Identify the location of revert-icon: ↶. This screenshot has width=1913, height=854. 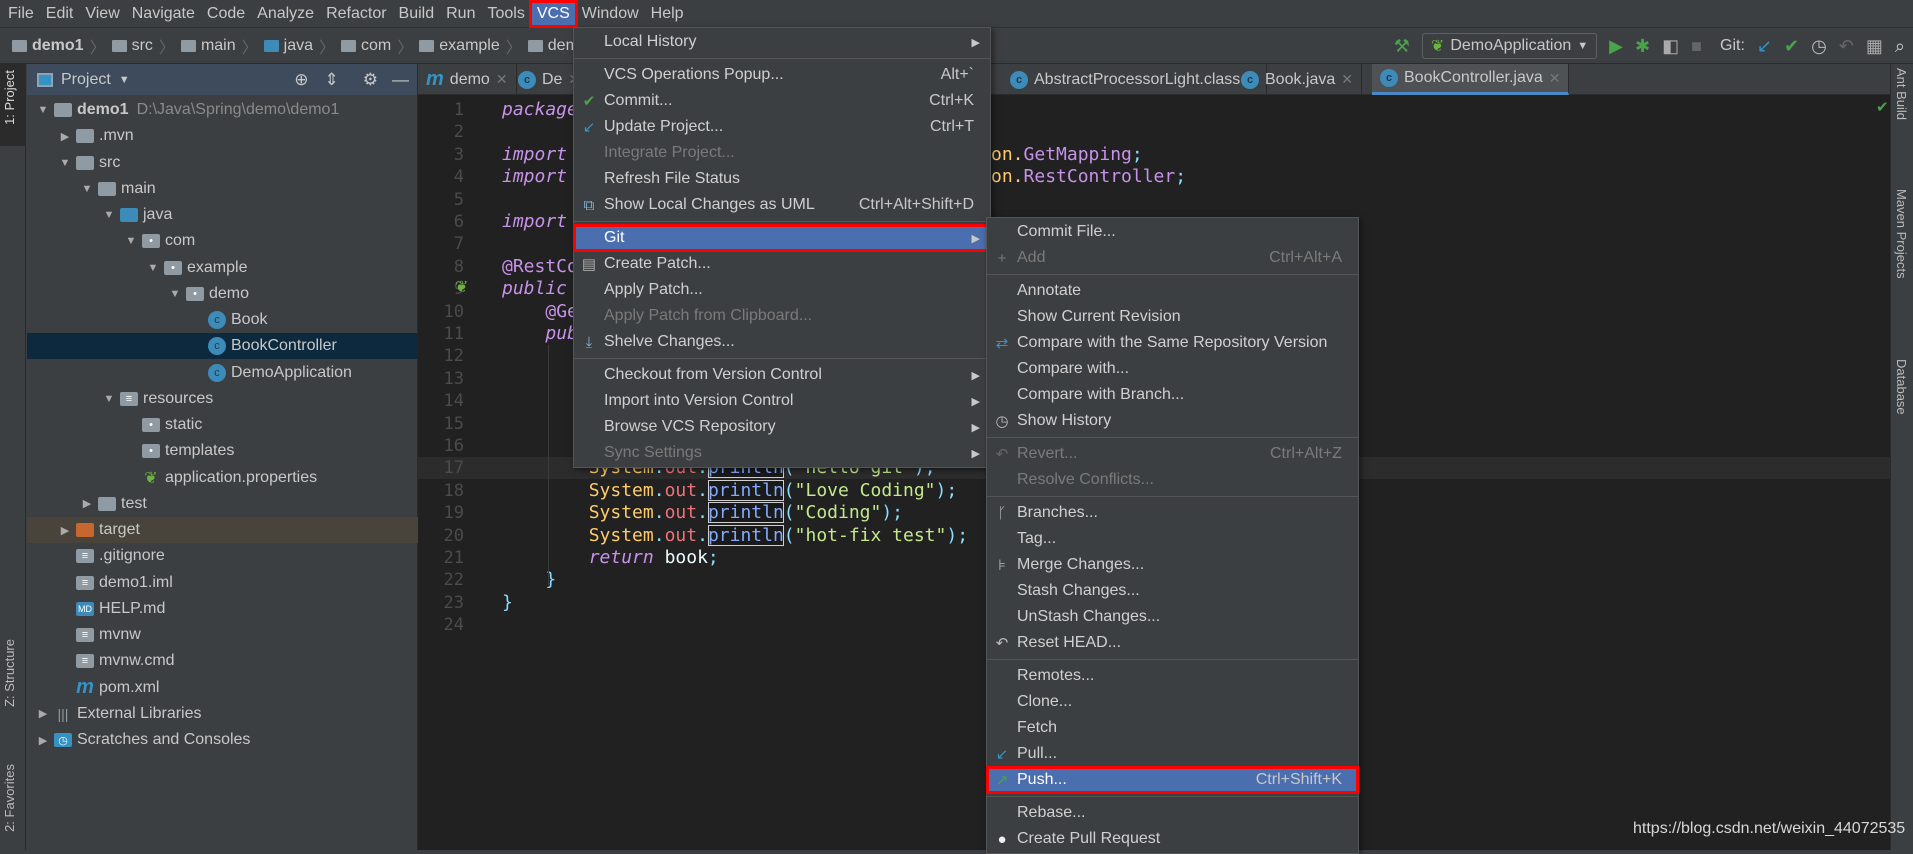
(1846, 46).